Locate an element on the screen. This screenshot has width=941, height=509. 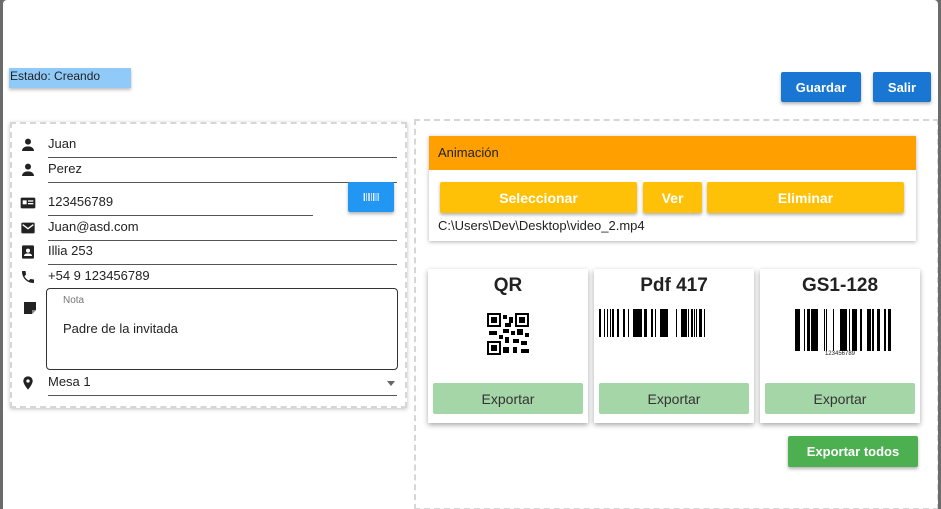
qr-card: QR Exportar is located at coordinates (508, 346).